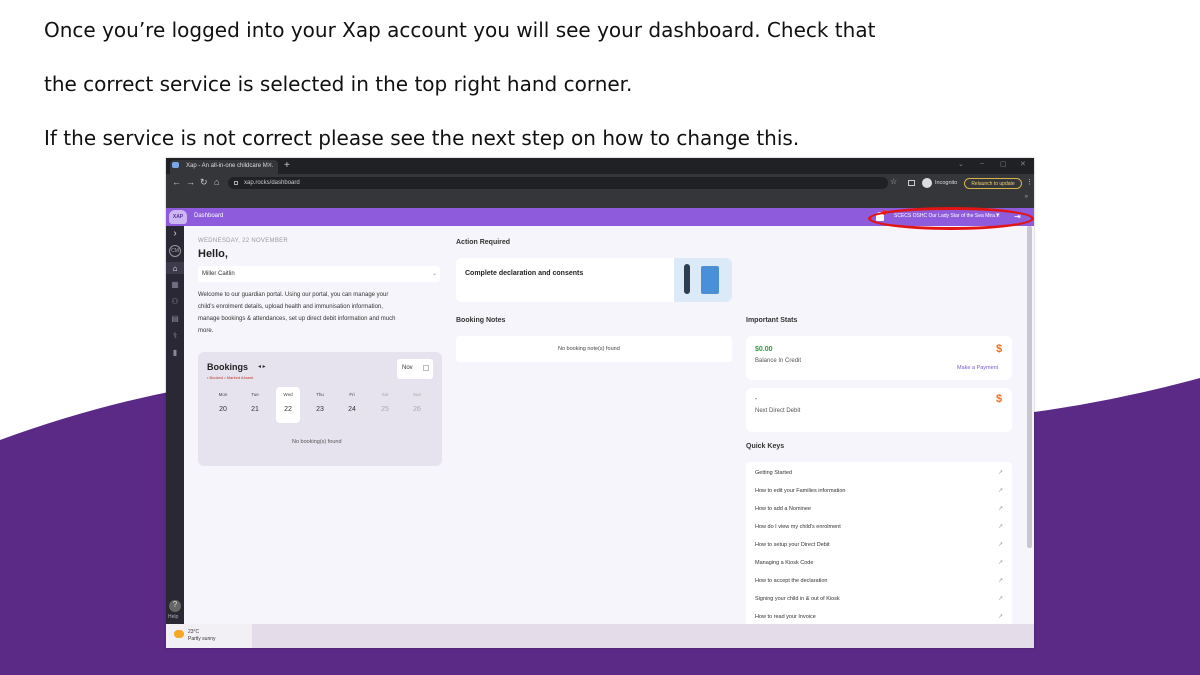 Image resolution: width=1200 pixels, height=675 pixels. Describe the element at coordinates (982, 163) in the screenshot. I see `minimize-icon: –` at that location.